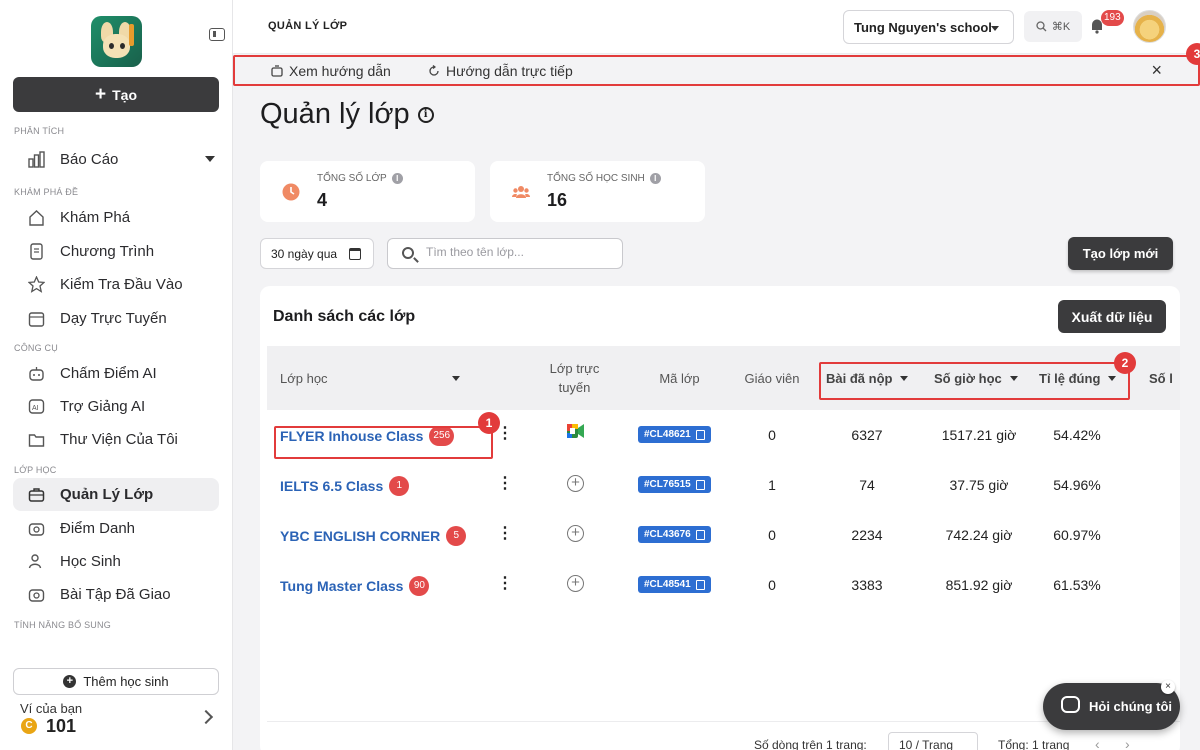 The height and width of the screenshot is (750, 1200). I want to click on school-selector-value: Tung Nguyen's school, so click(923, 27).